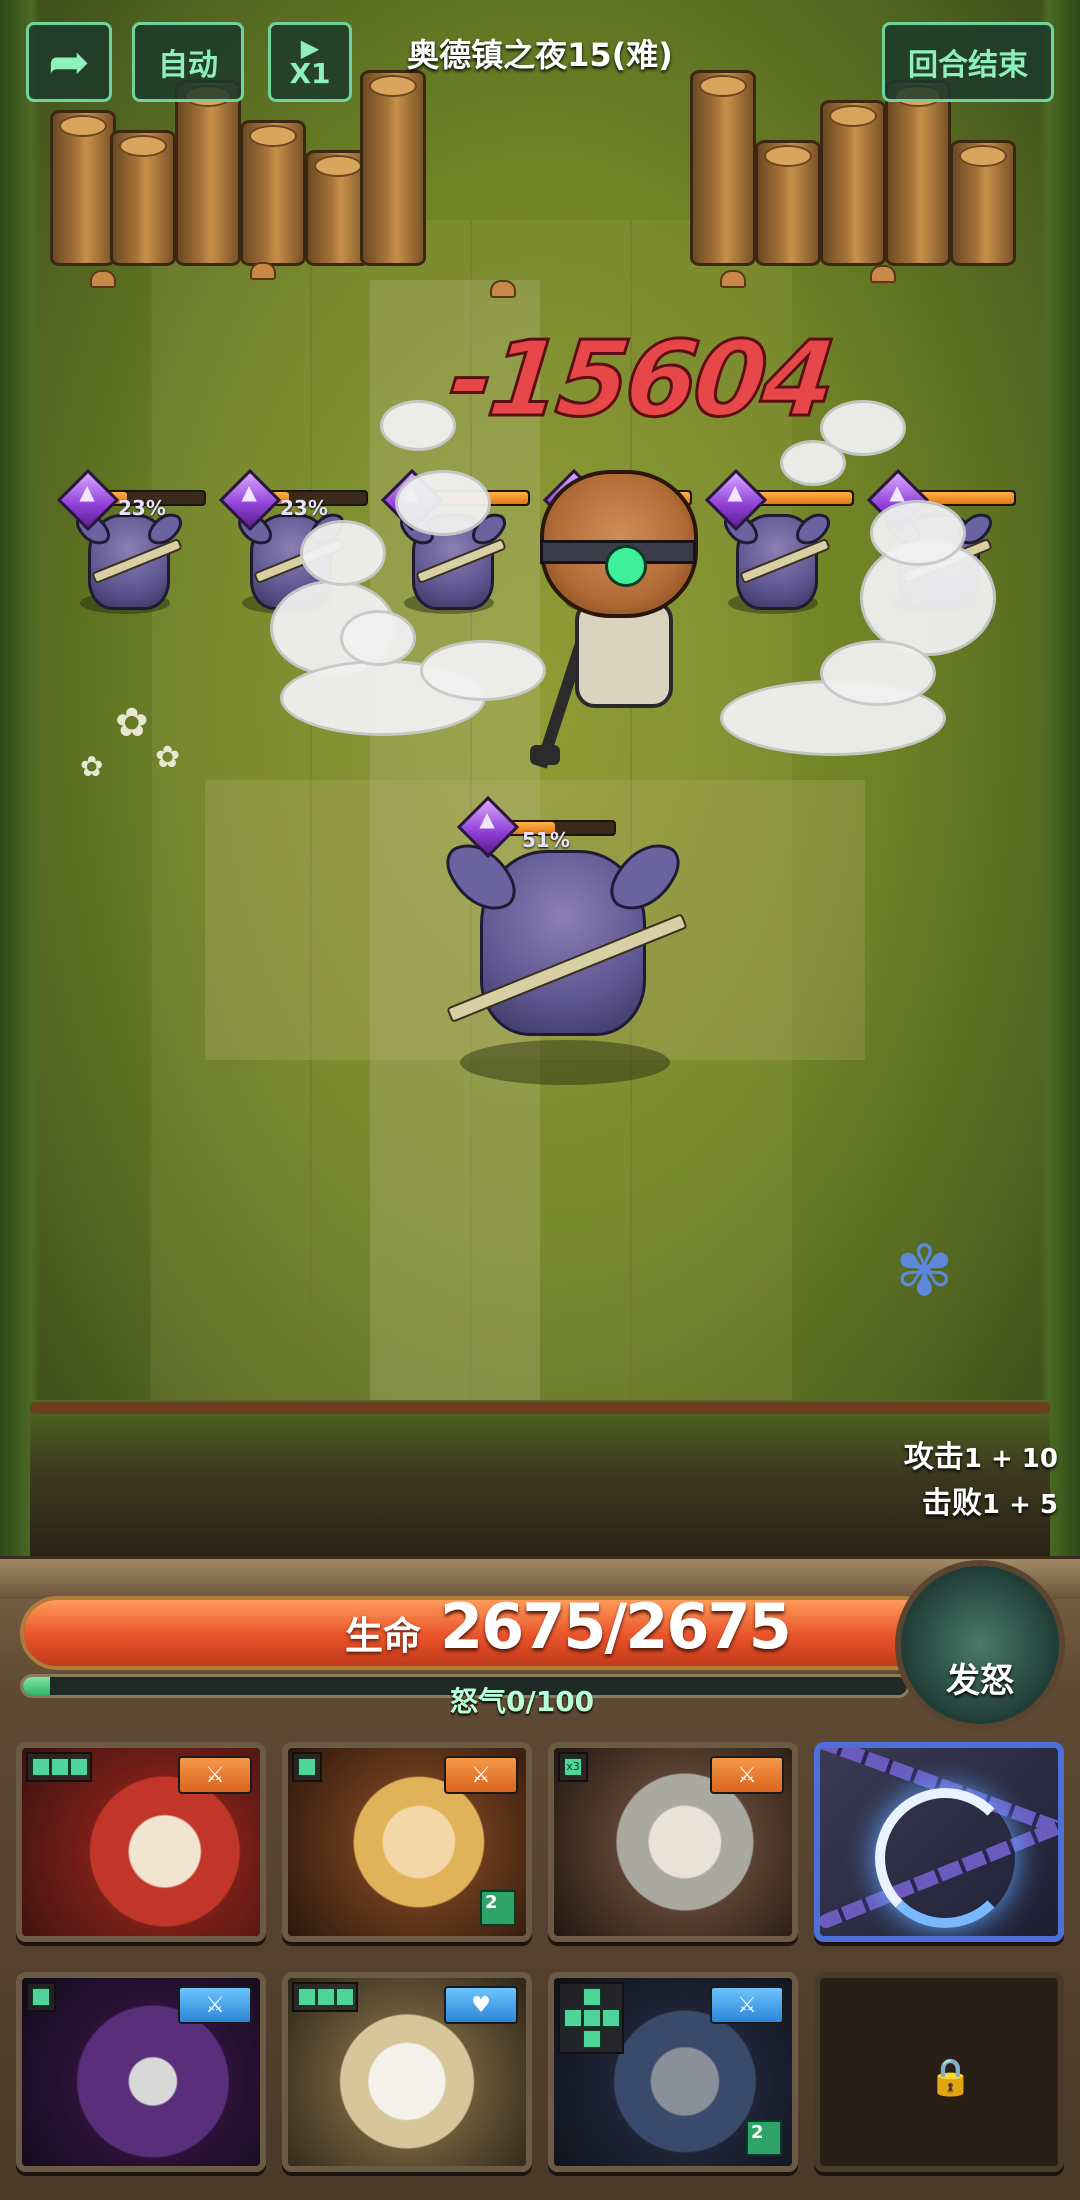  I want to click on attack-stat: 攻击1 + 10, so click(981, 1454).